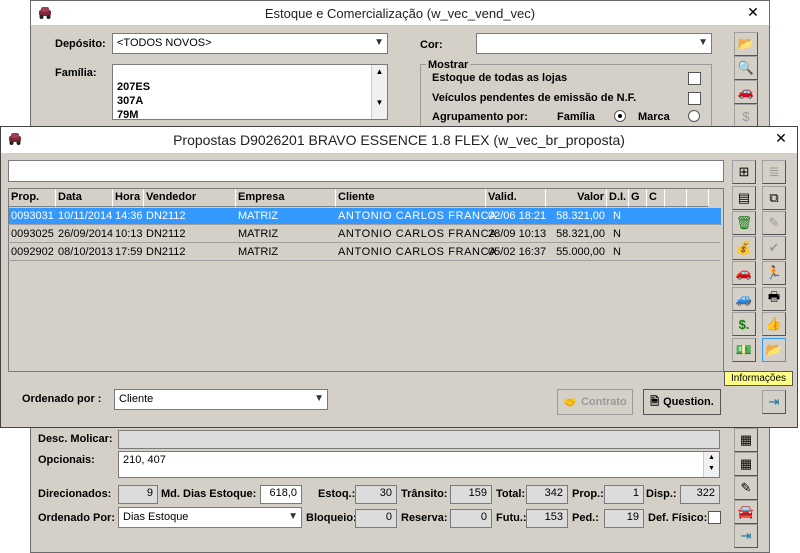 Image resolution: width=800 pixels, height=553 pixels. I want to click on spreadsheet-icon: ▤, so click(744, 197).